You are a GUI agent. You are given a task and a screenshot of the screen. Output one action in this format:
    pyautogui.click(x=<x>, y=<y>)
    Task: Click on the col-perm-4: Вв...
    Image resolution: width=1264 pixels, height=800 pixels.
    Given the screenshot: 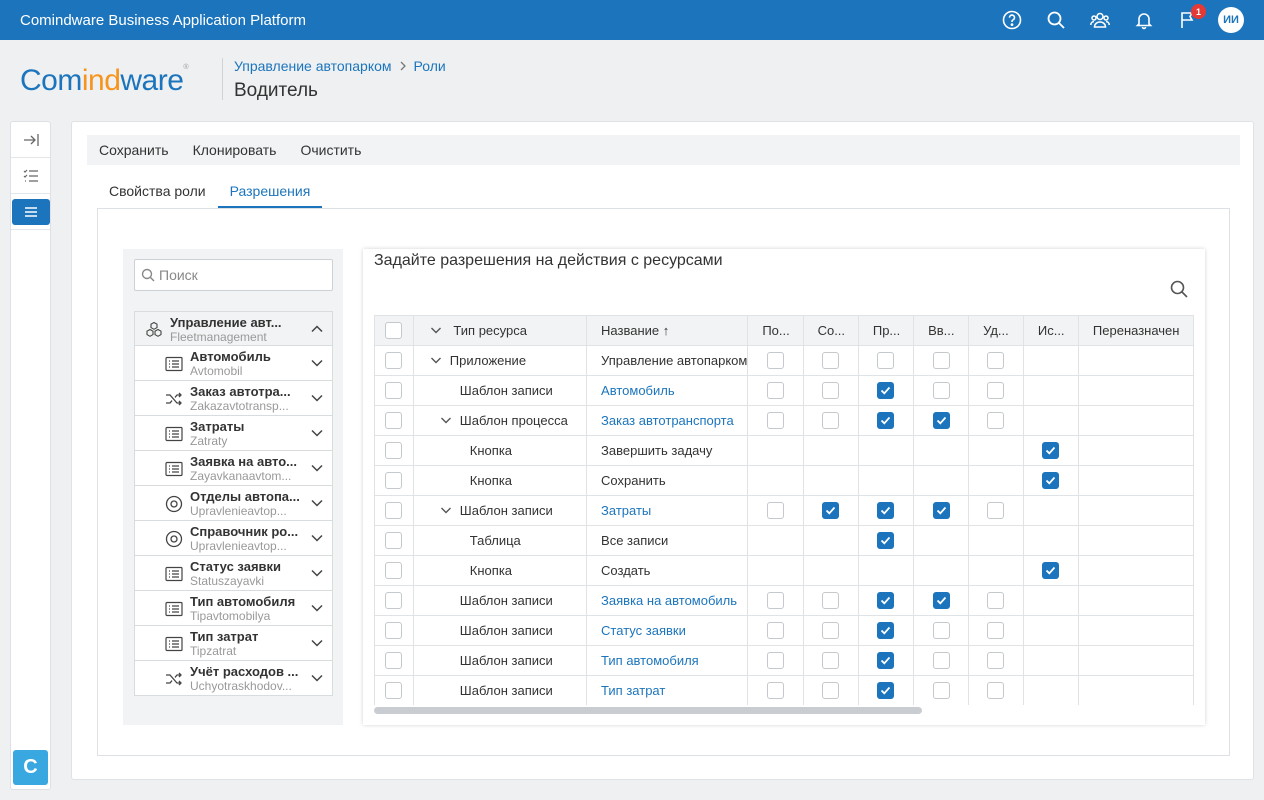 What is the action you would take?
    pyautogui.click(x=941, y=330)
    